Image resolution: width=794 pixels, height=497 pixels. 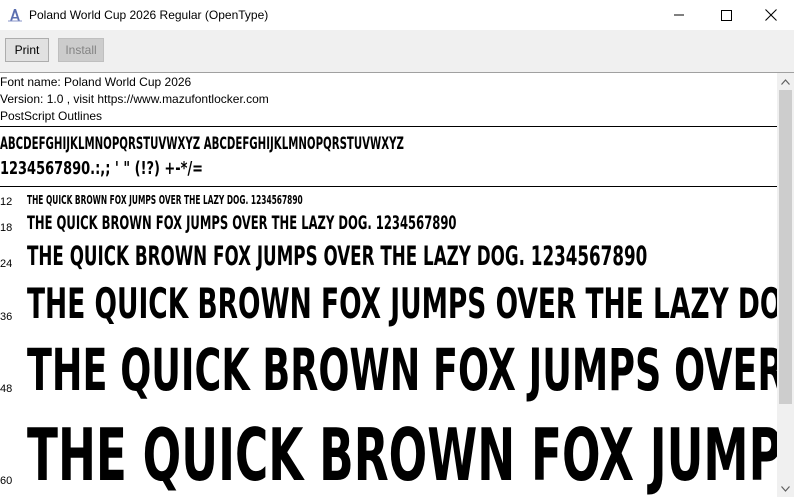 I want to click on minimize-button, so click(x=679, y=15).